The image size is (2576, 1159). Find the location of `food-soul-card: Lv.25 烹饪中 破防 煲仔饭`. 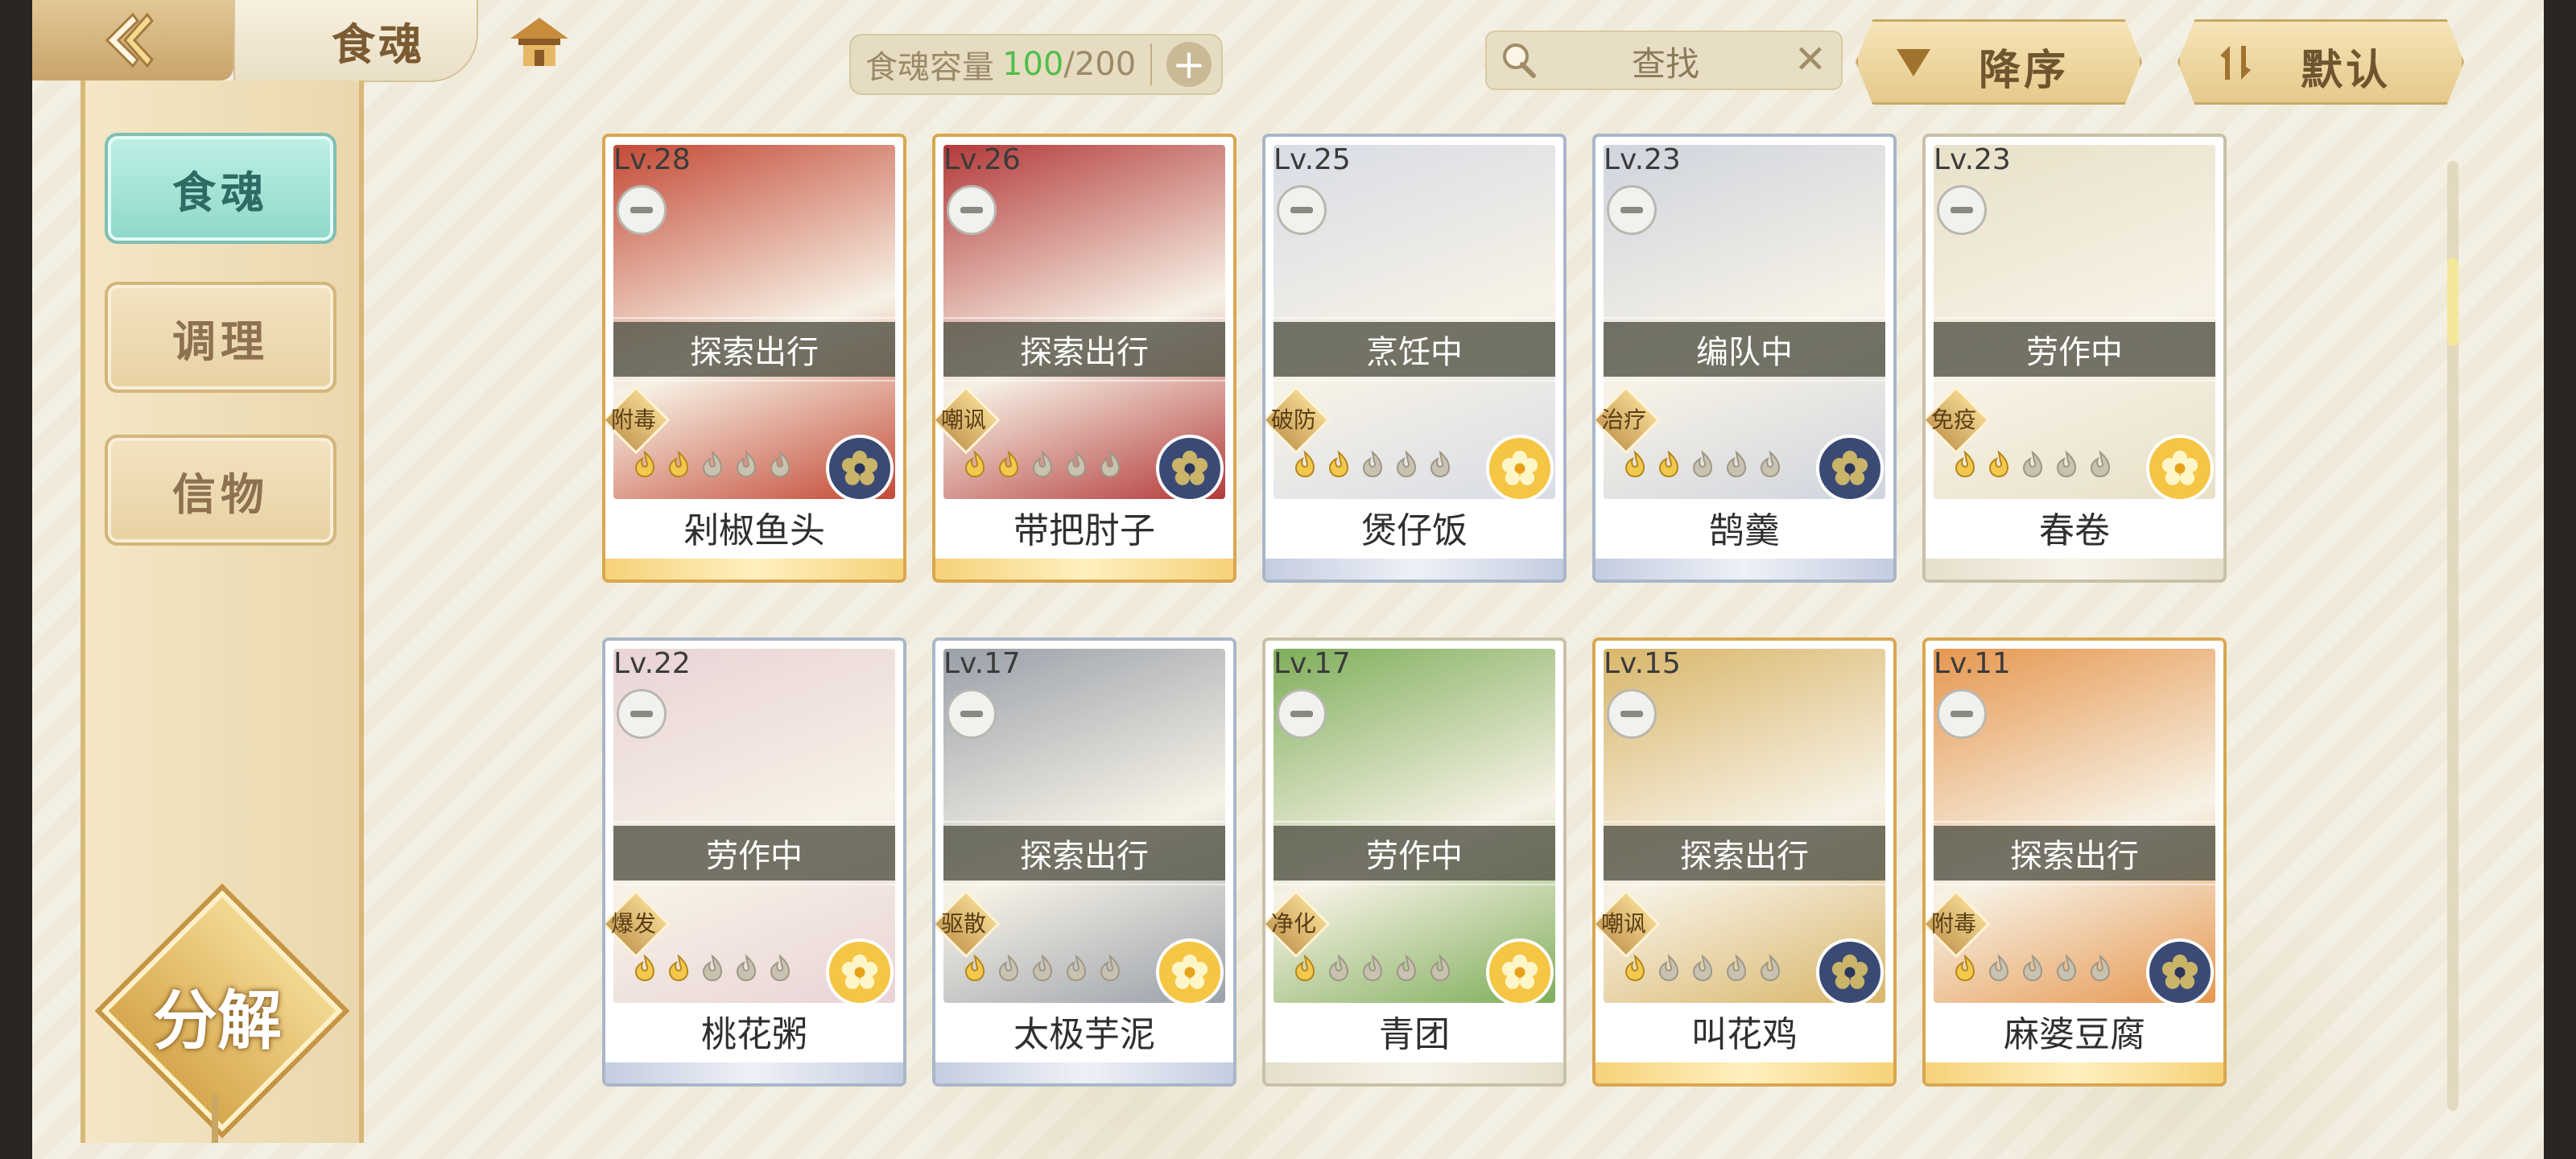

food-soul-card: Lv.25 烹饪中 破防 煲仔饭 is located at coordinates (1414, 358).